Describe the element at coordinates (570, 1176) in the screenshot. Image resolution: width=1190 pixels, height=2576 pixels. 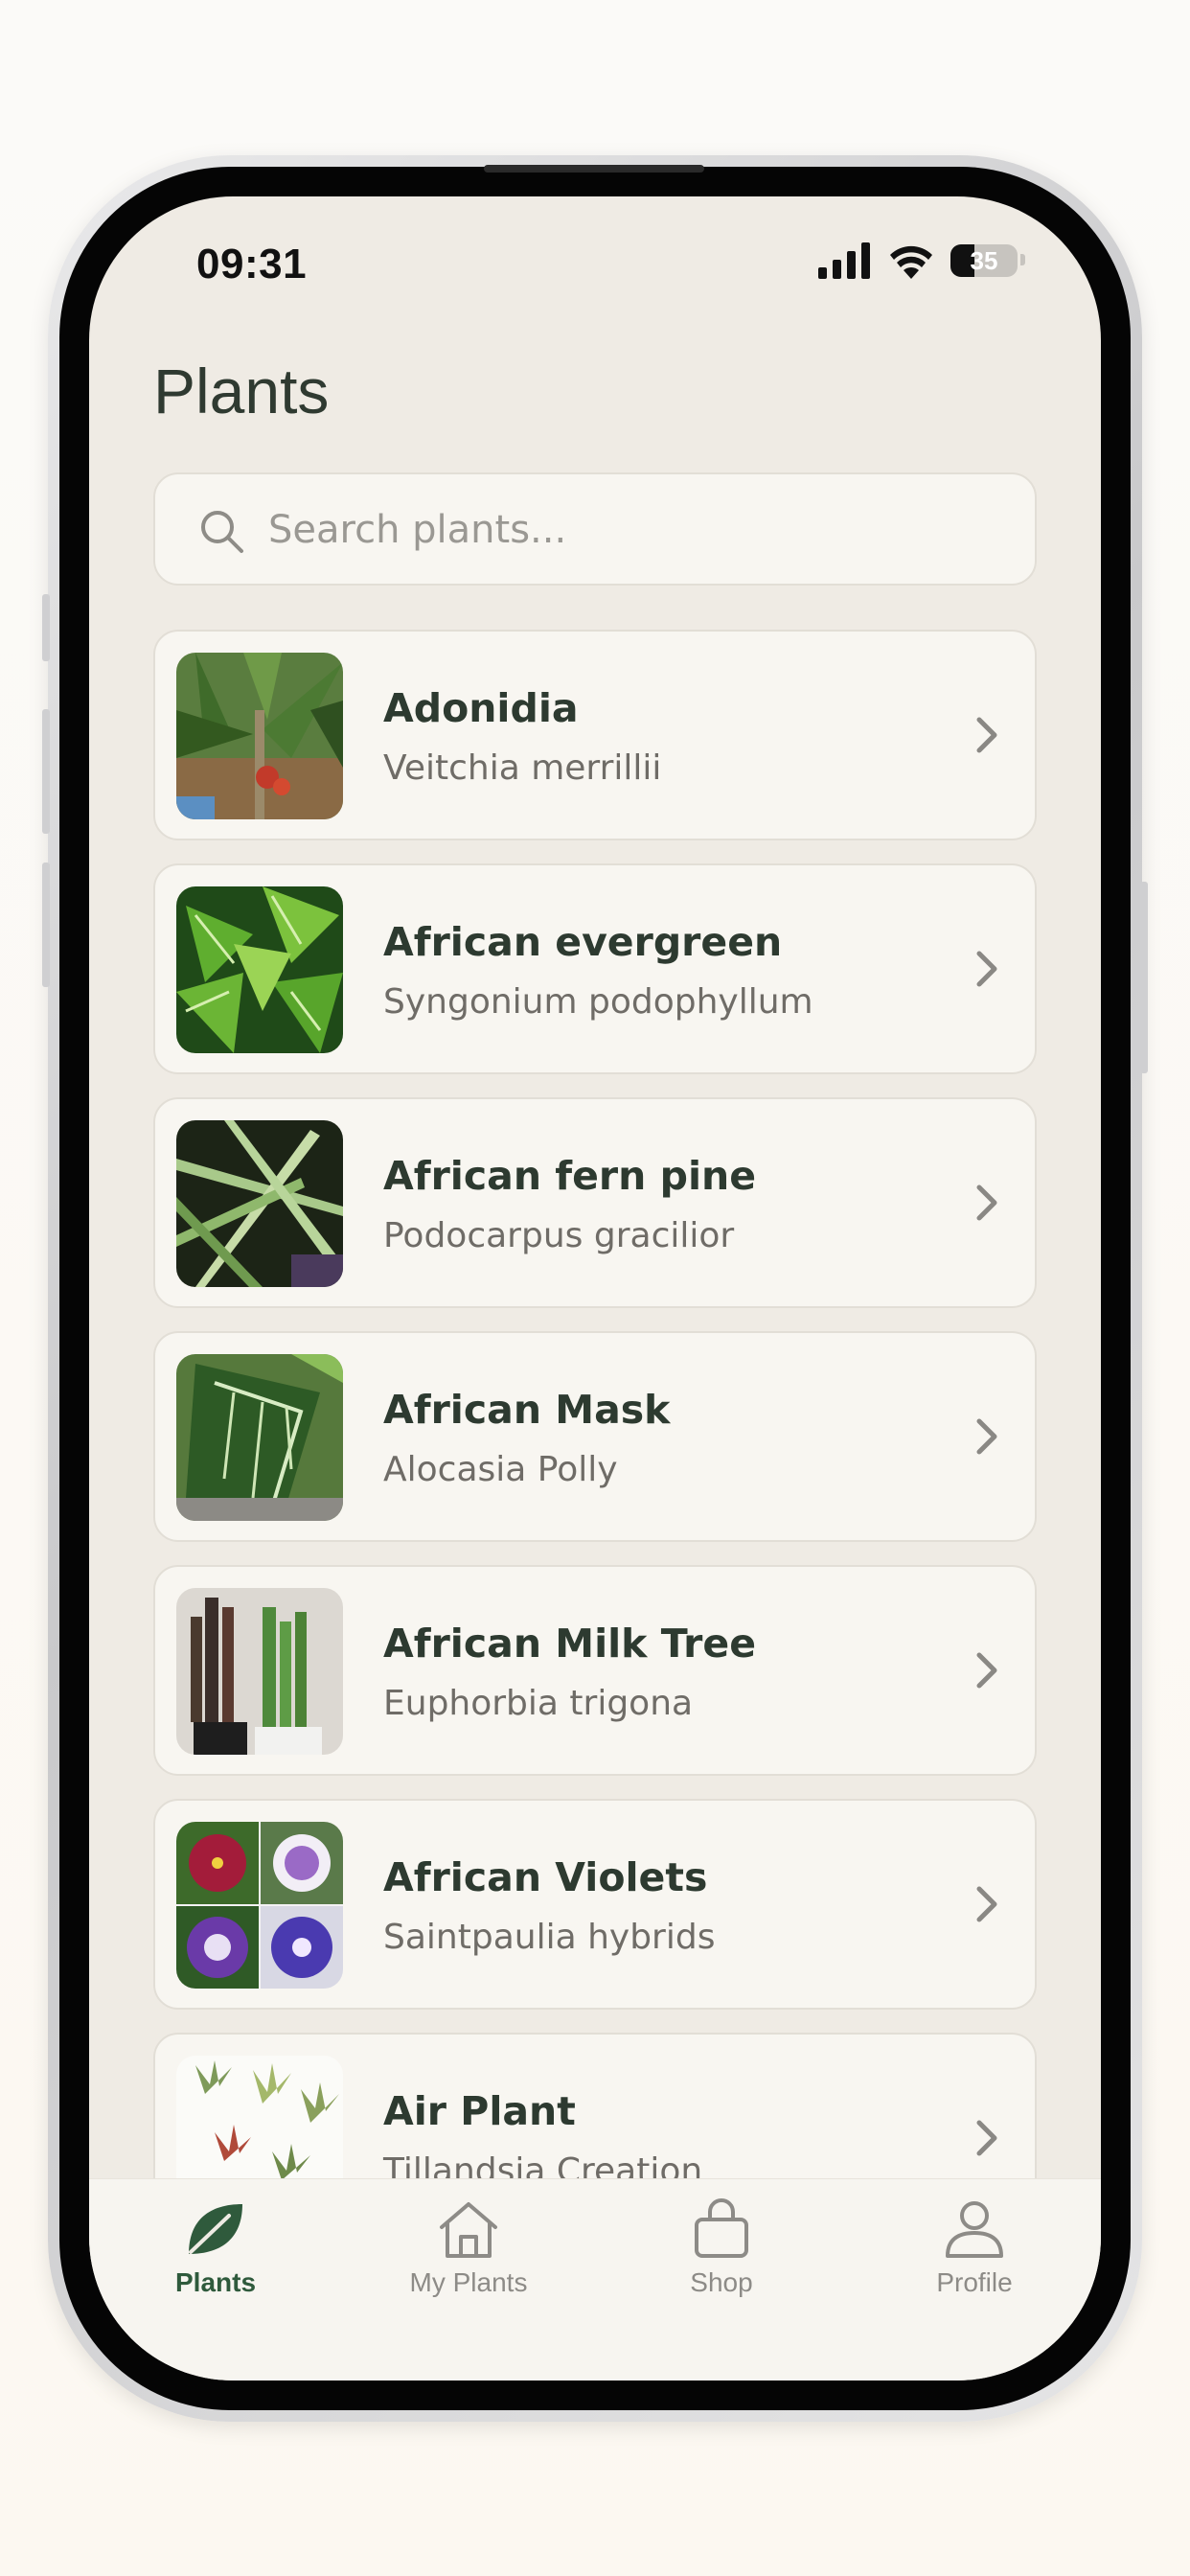
I see `plant-name: African fern pine` at that location.